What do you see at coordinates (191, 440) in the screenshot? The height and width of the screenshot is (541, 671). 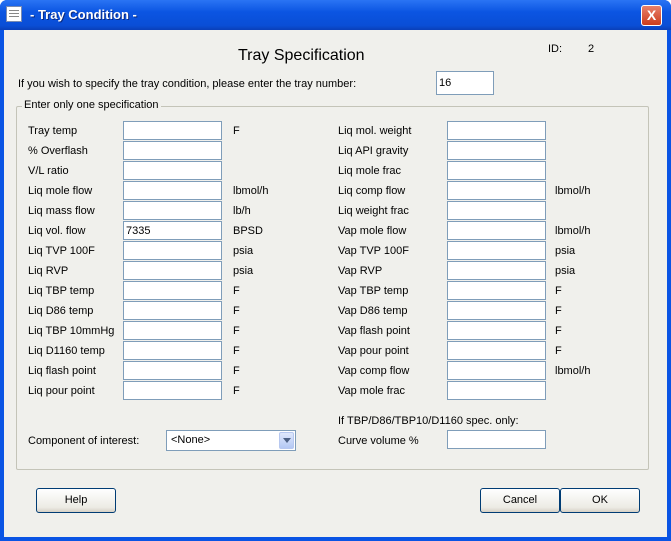 I see `component-selected-value: <None>` at bounding box center [191, 440].